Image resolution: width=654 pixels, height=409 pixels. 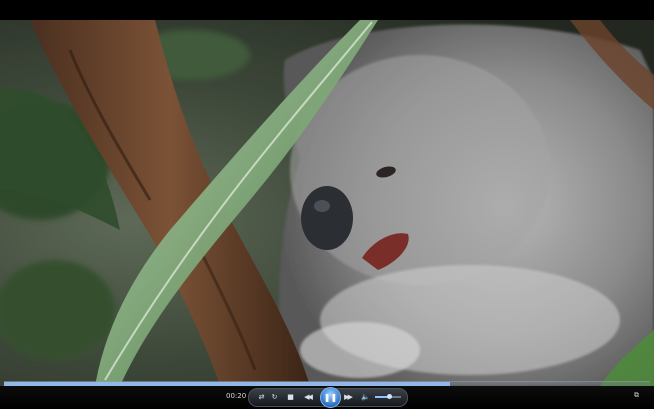 I want to click on previous-icon: ◀◀, so click(x=307, y=397).